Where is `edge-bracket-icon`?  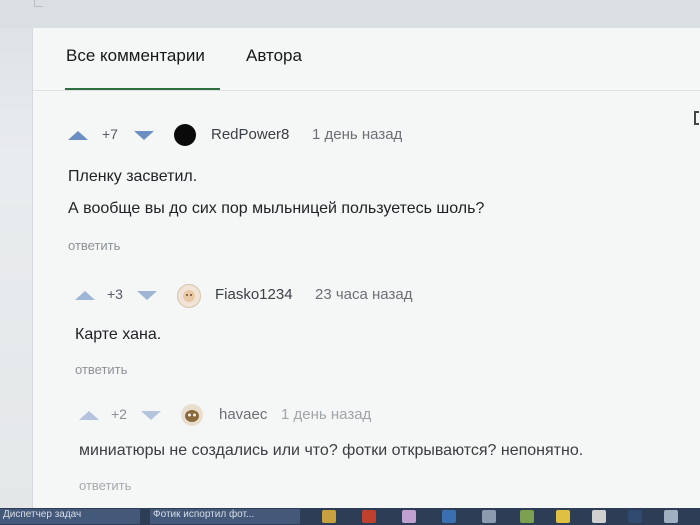
edge-bracket-icon is located at coordinates (696, 118).